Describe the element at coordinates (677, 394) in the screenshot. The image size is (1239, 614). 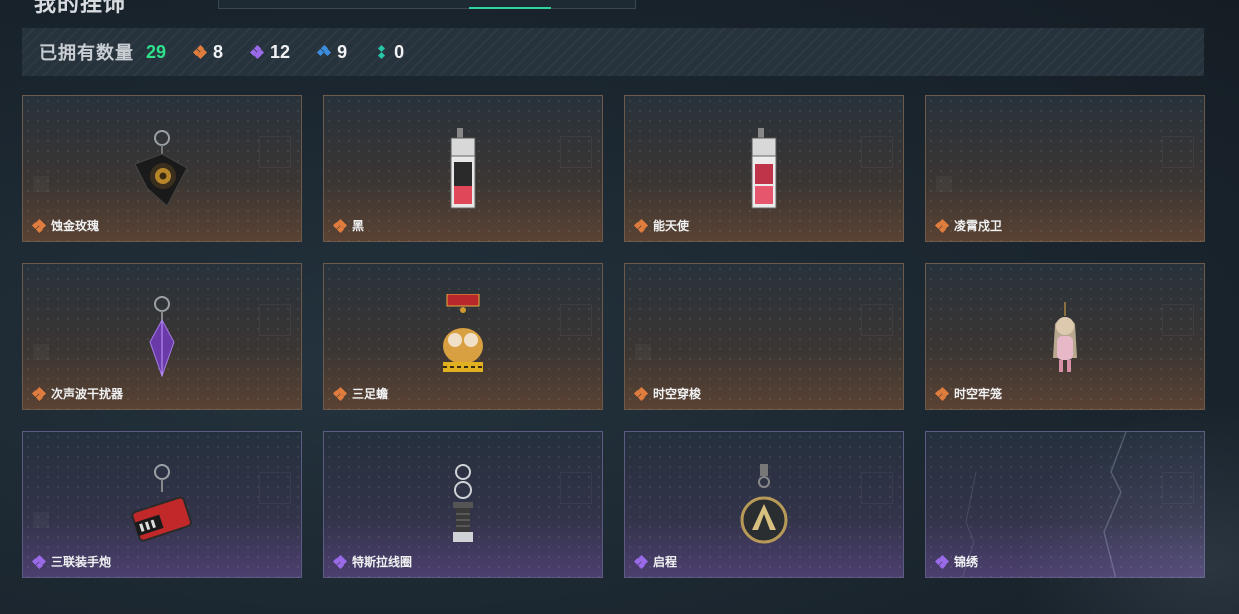
I see `charm-name: 时空穿梭` at that location.